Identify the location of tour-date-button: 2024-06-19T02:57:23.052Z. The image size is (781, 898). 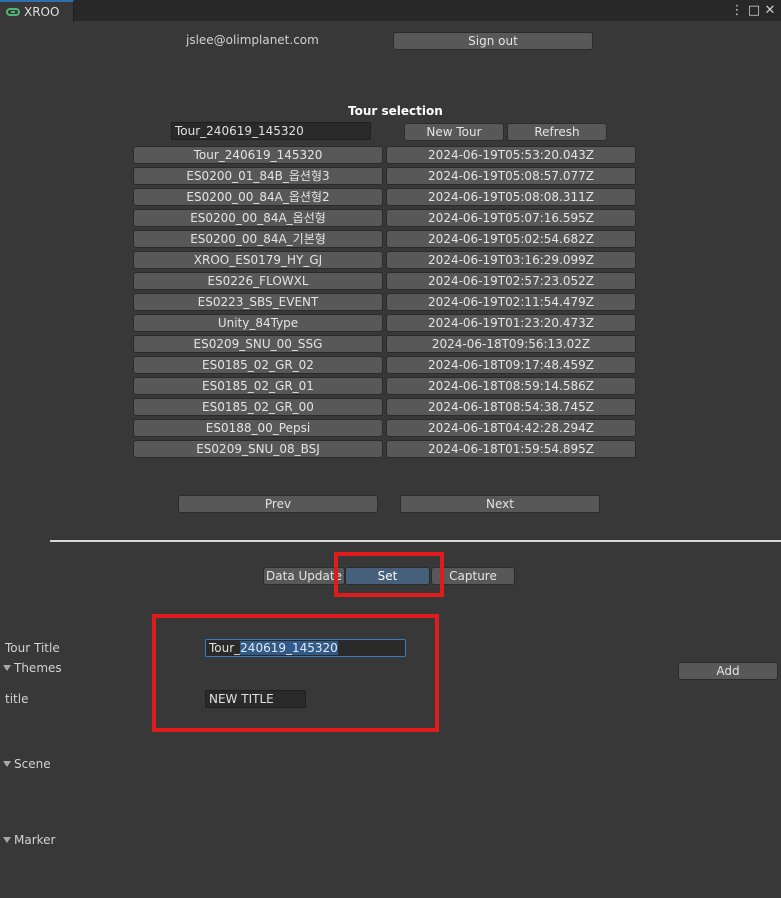
(511, 281).